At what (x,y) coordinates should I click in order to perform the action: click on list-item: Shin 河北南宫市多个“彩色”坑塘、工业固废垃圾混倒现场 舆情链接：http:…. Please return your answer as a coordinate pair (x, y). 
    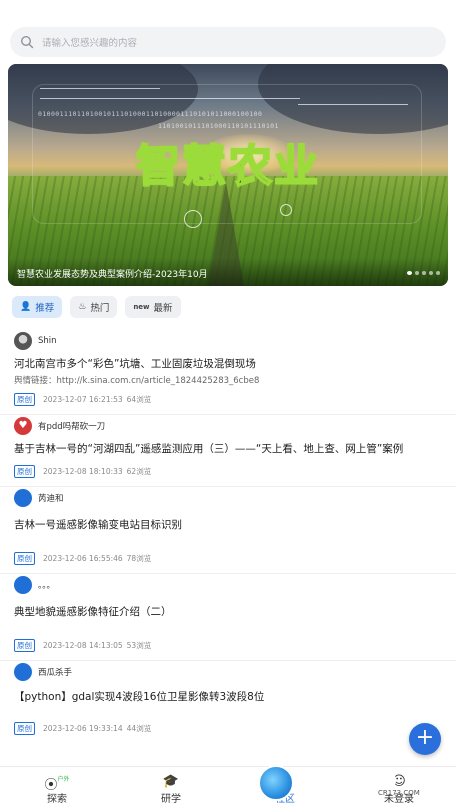
    Looking at the image, I should click on (228, 372).